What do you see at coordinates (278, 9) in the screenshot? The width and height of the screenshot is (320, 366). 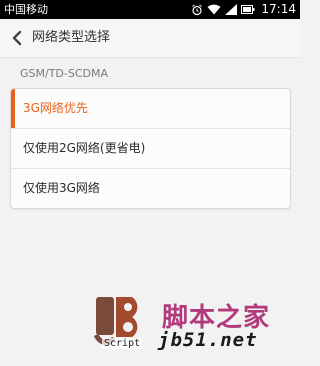 I see `status-time: 17:14` at bounding box center [278, 9].